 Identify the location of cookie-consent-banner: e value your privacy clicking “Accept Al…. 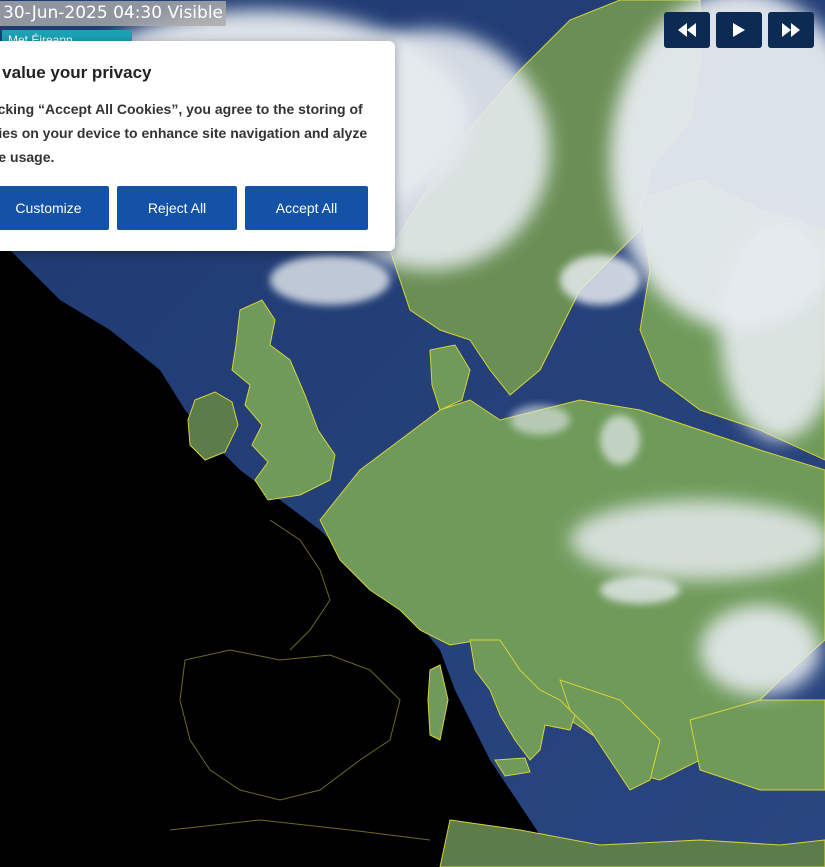
(197, 146).